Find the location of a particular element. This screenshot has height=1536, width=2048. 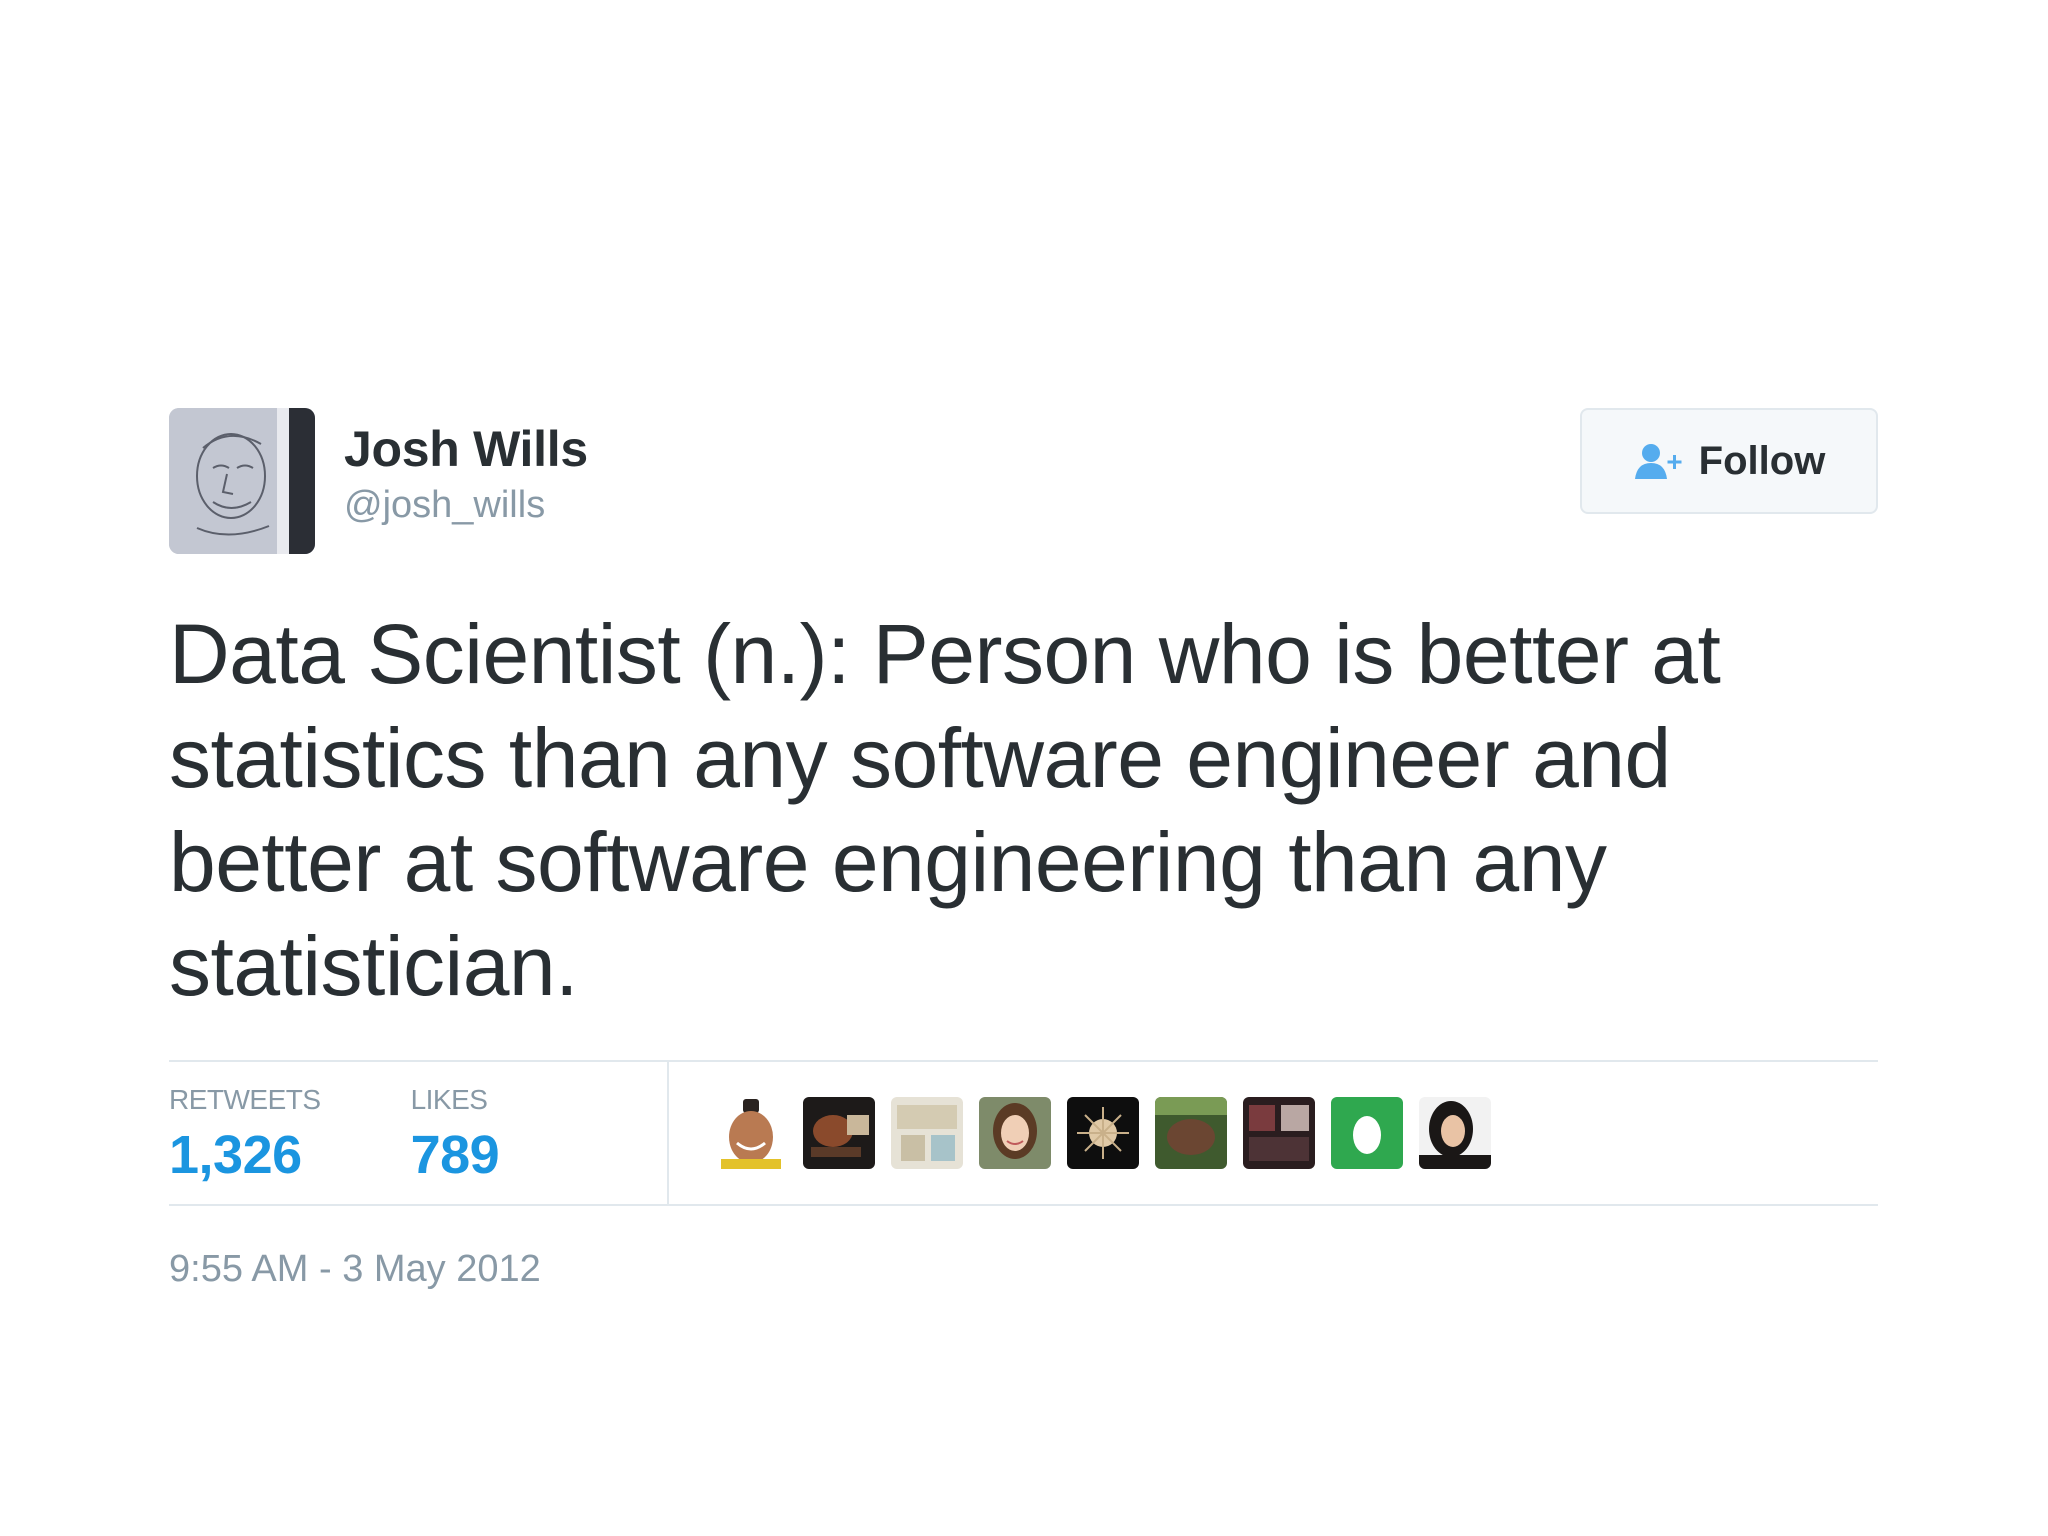

likes-stat: LIKES 789 is located at coordinates (455, 1144).